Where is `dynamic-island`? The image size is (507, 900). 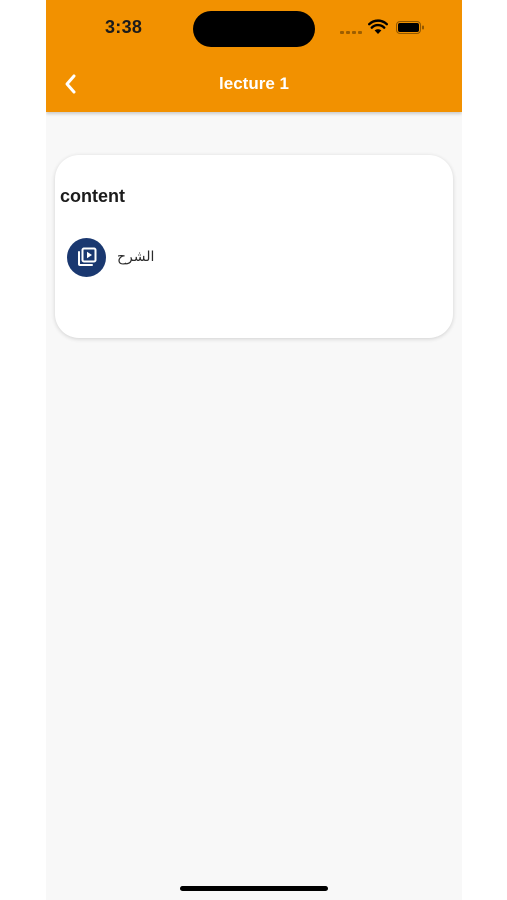
dynamic-island is located at coordinates (254, 29).